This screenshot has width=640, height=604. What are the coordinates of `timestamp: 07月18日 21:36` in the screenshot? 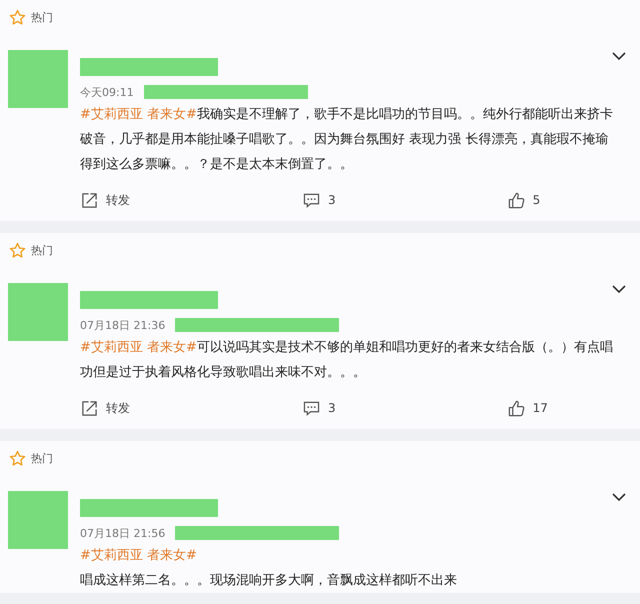 It's located at (123, 325).